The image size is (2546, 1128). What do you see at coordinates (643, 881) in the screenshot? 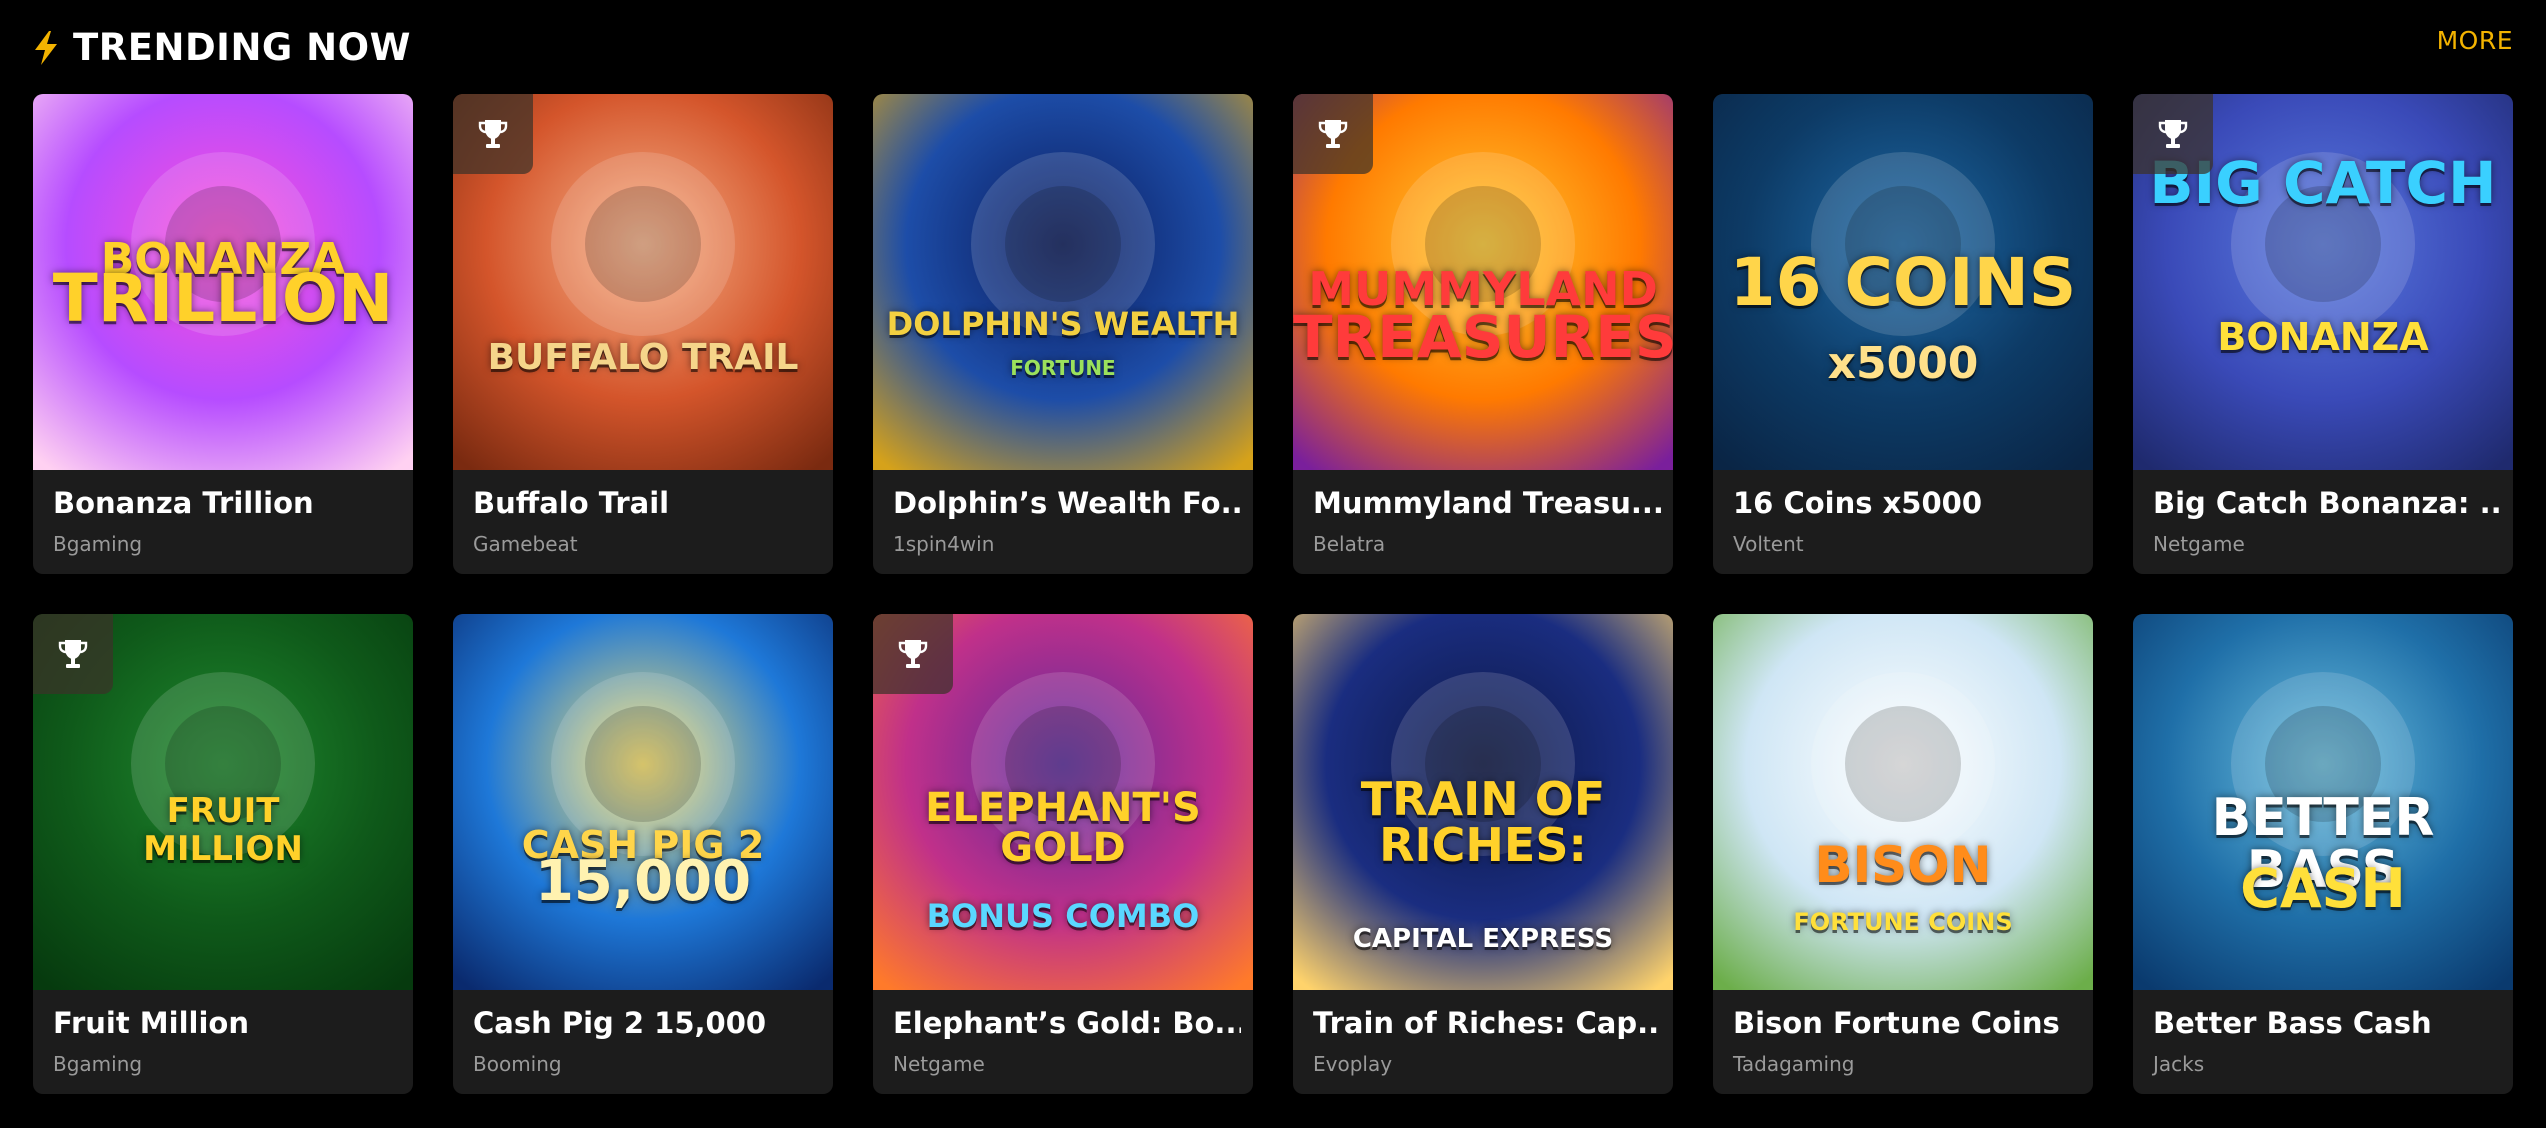
I see `game-art-subtitle: 15,000` at bounding box center [643, 881].